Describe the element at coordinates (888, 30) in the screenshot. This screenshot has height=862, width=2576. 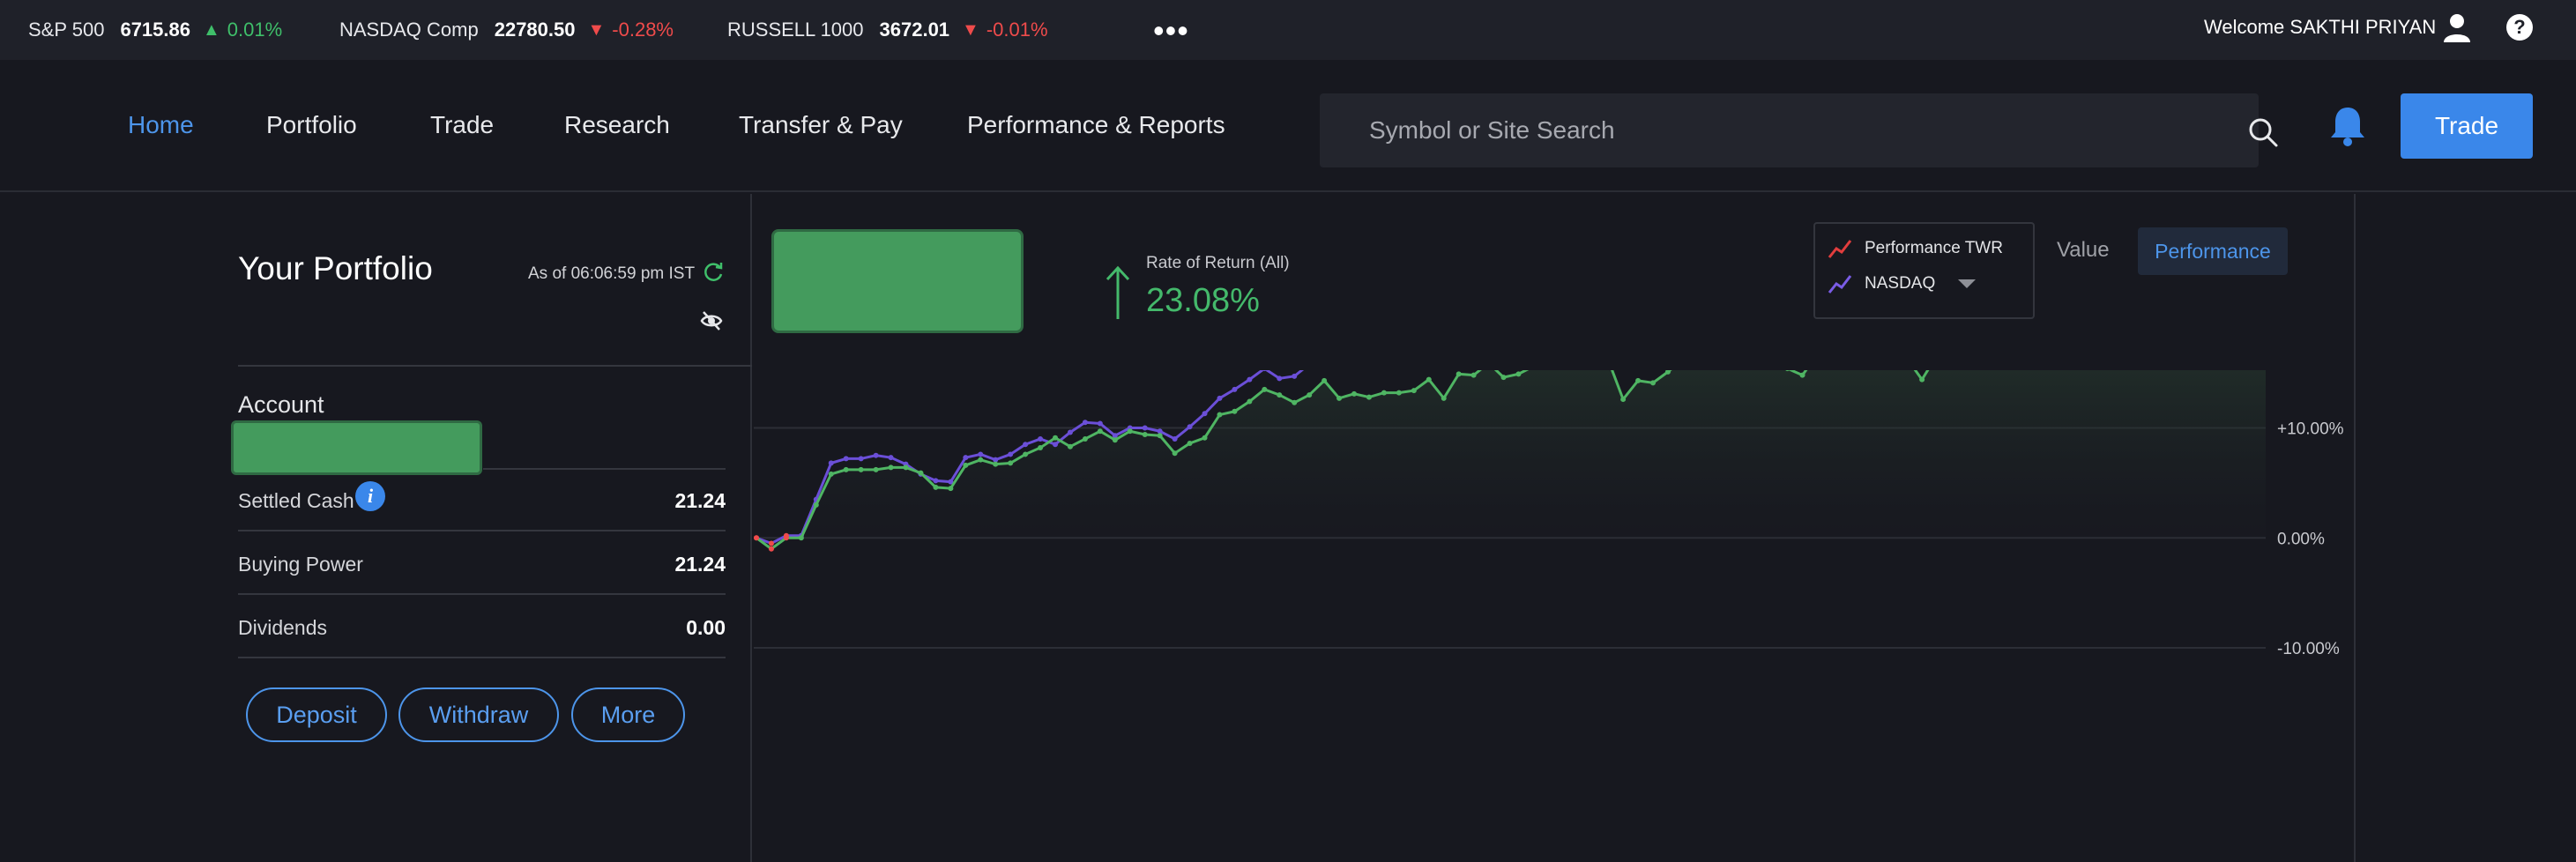
I see `ticker-russell: RUSSELL 1000 3672.01 ▼ -0.01%` at that location.